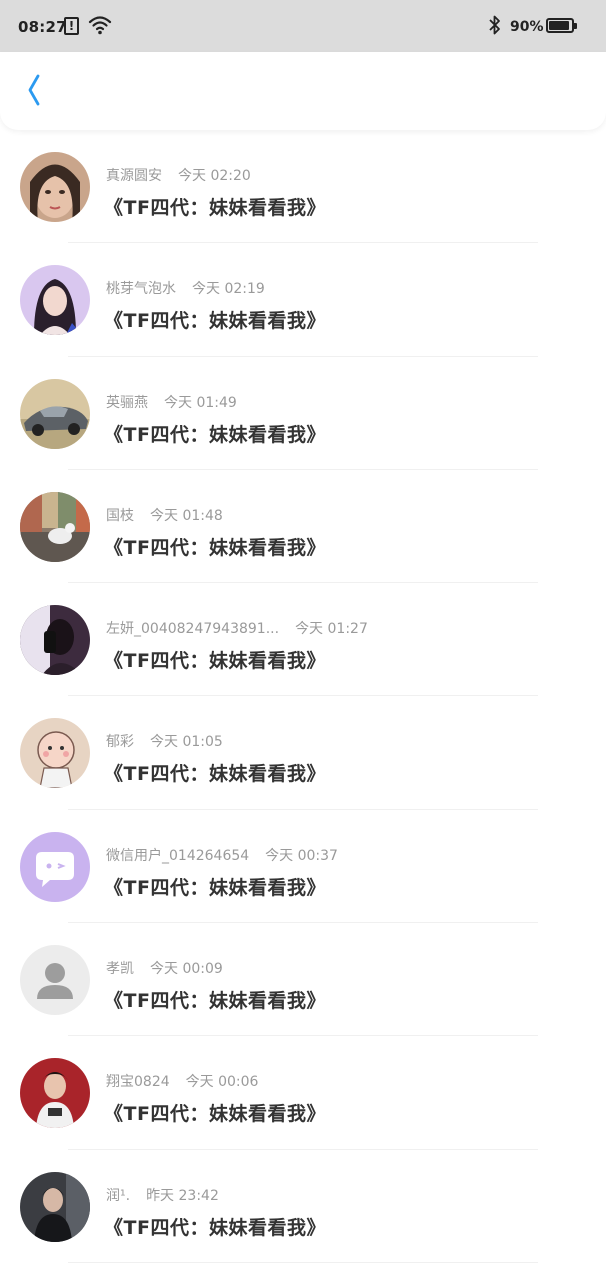 The width and height of the screenshot is (606, 1280). I want to click on timestamp: 今天 02:19, so click(228, 289).